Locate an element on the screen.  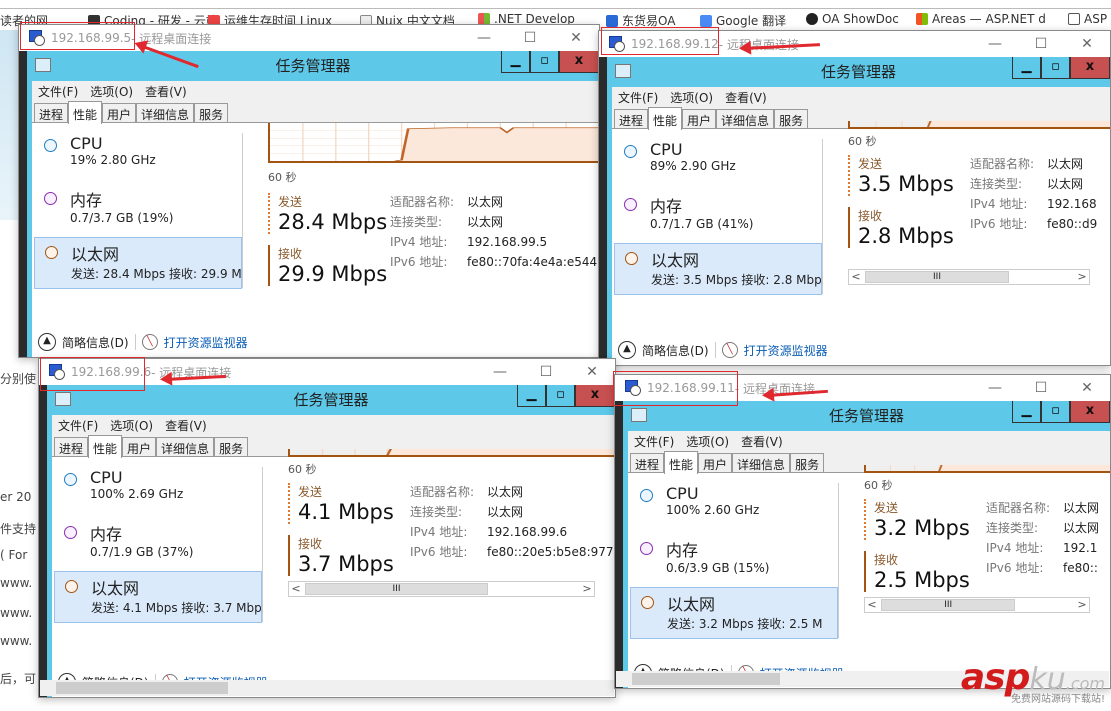
bookmark: ASP is located at coordinates (1087, 19).